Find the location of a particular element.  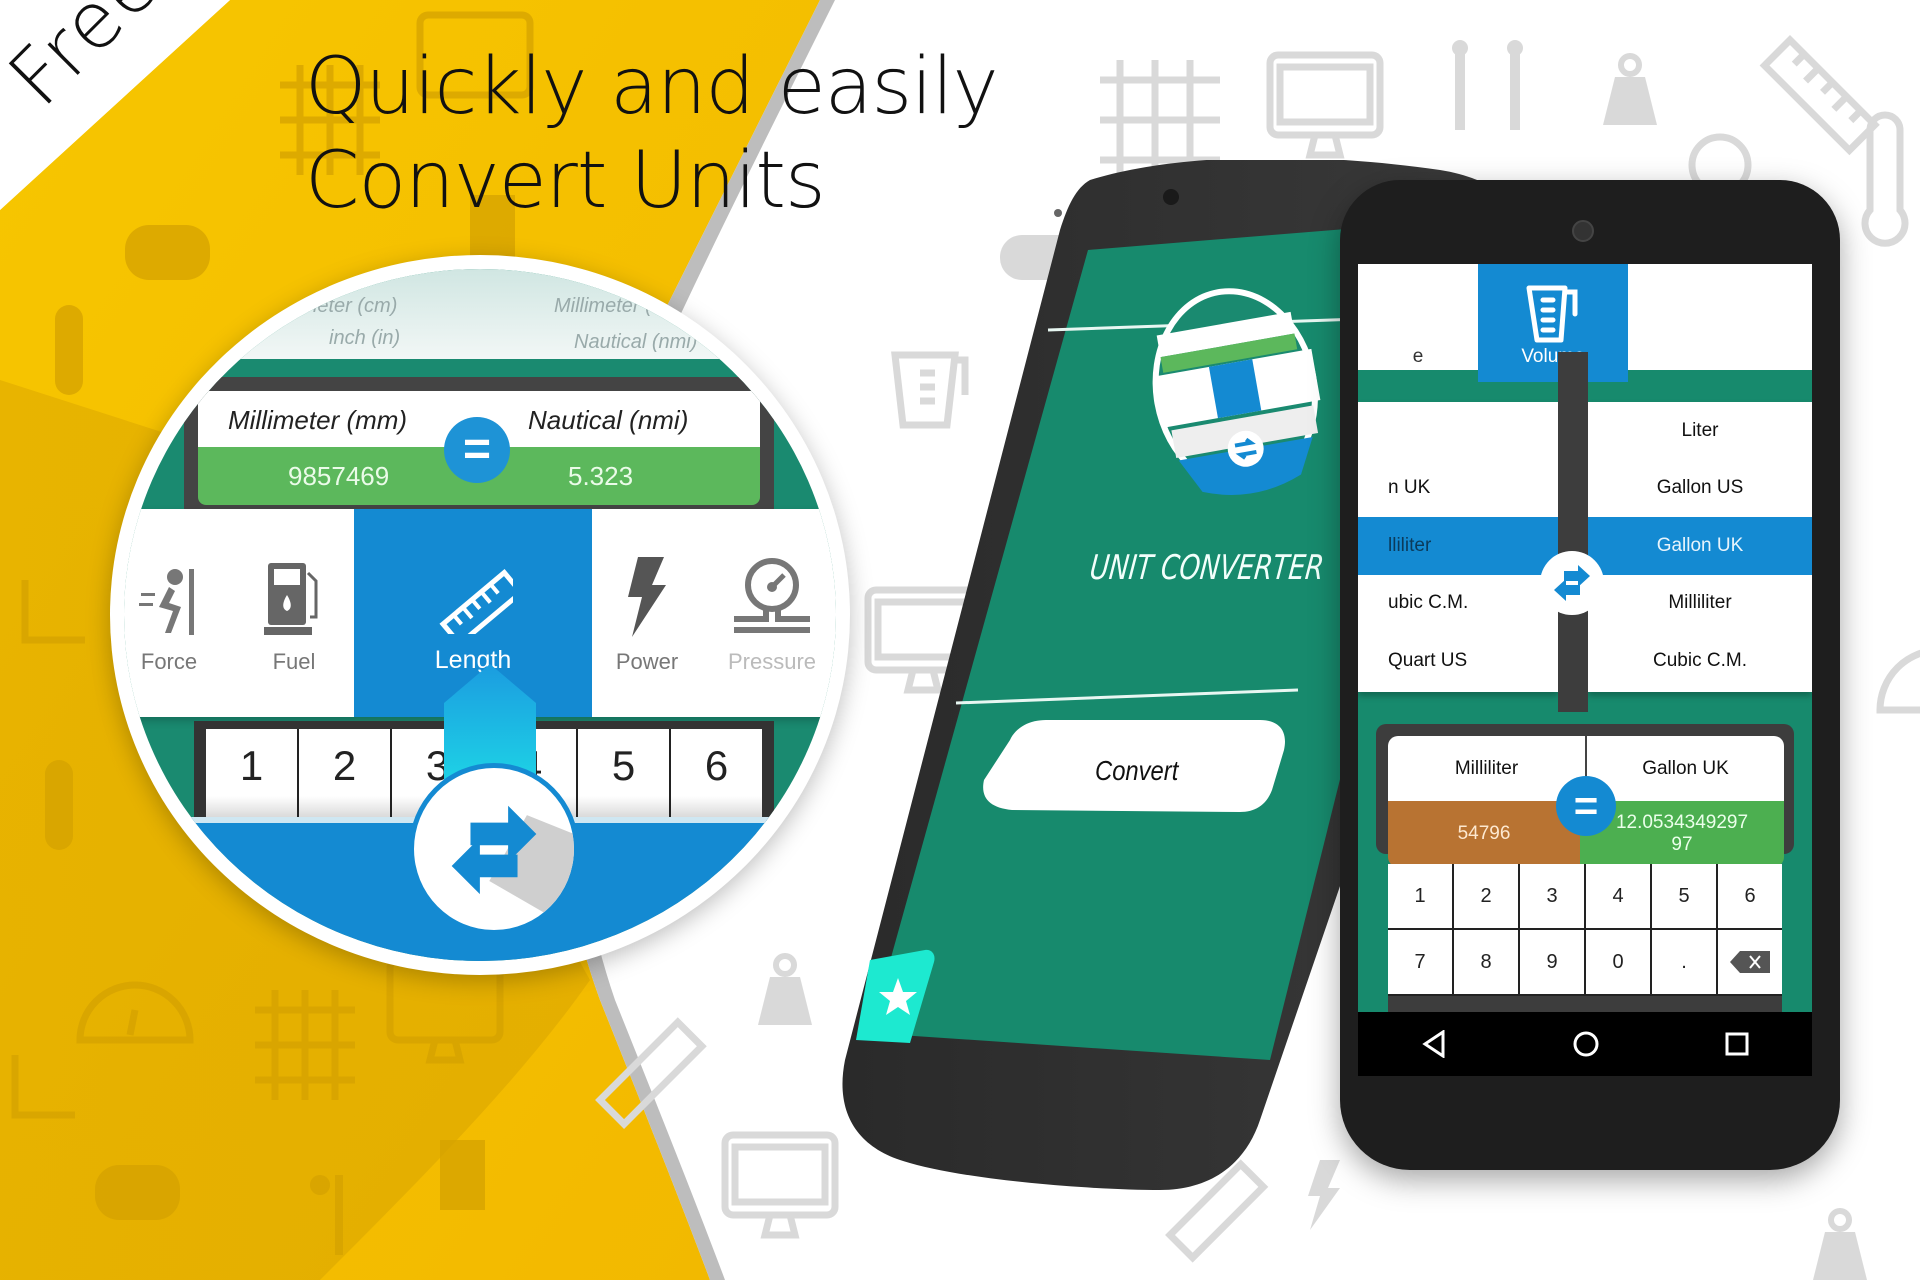

from-unit-item: ubic C.M. is located at coordinates (1458, 604).